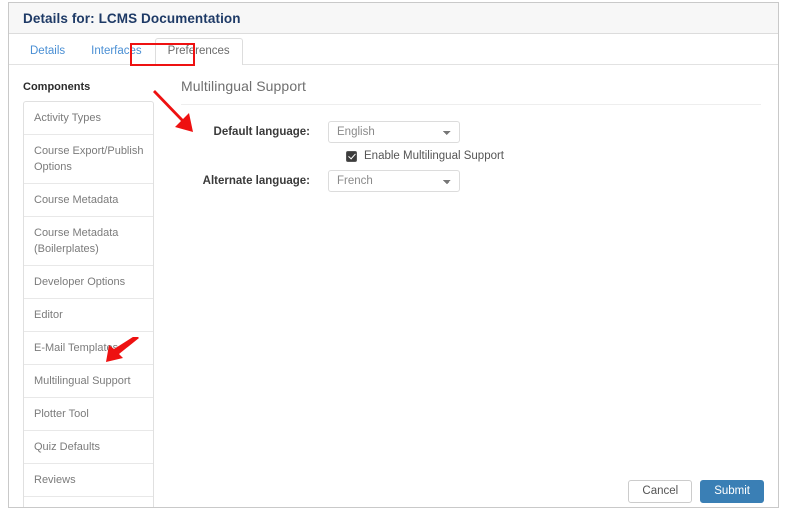 The image size is (787, 515). Describe the element at coordinates (88, 348) in the screenshot. I see `sidebar-item-email-templates: E-Mail Templates` at that location.